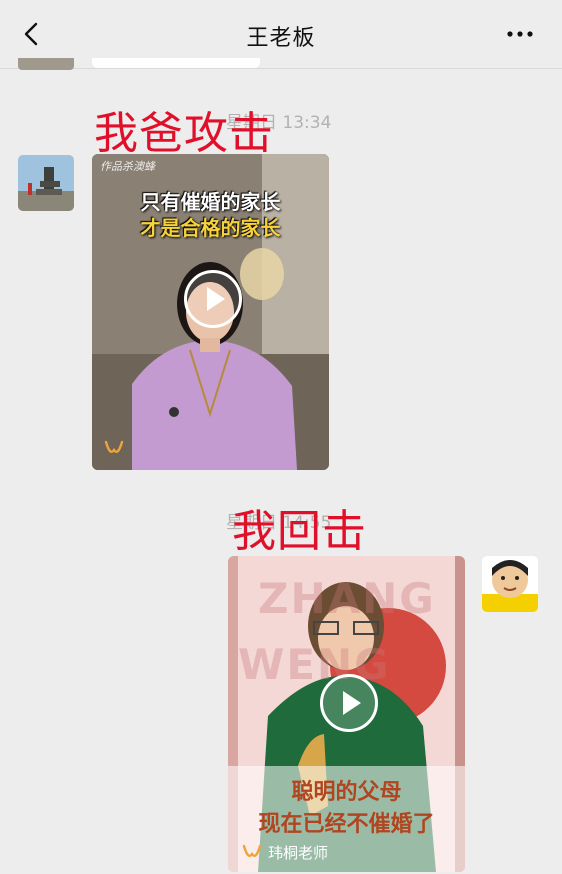 The width and height of the screenshot is (562, 874). I want to click on video1-caption-line1: 只有催婚的家长, so click(210, 202).